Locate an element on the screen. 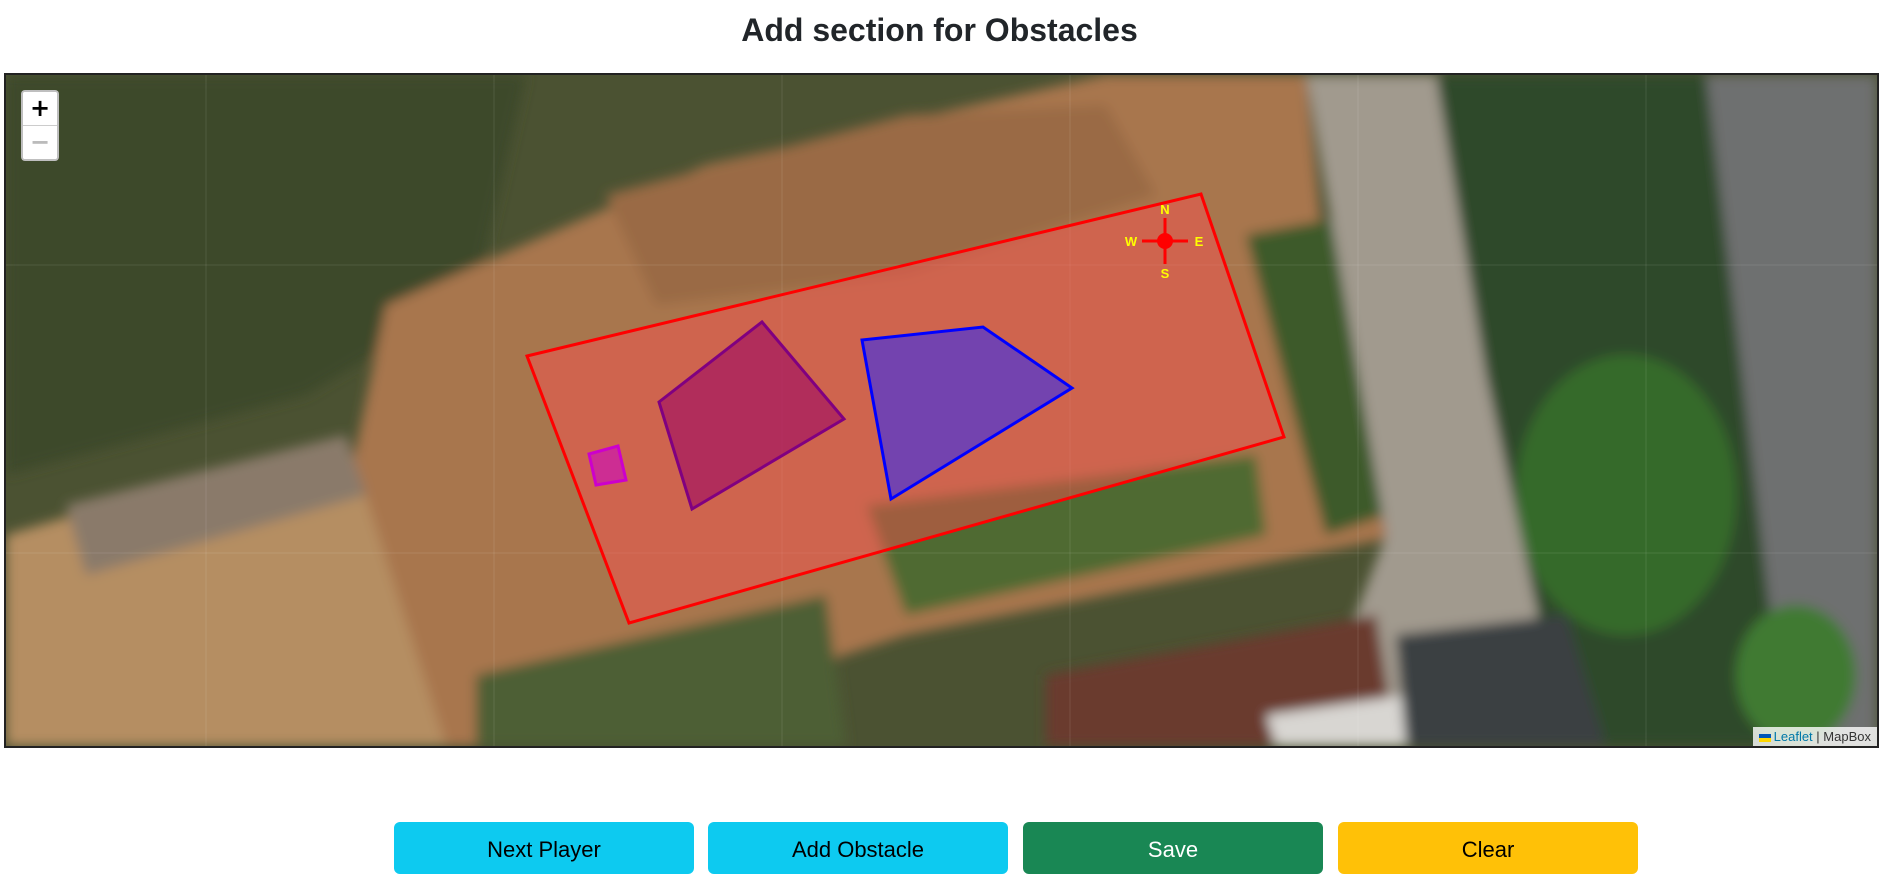  map-attribution: Leaflet | MapBox is located at coordinates (1814, 736).